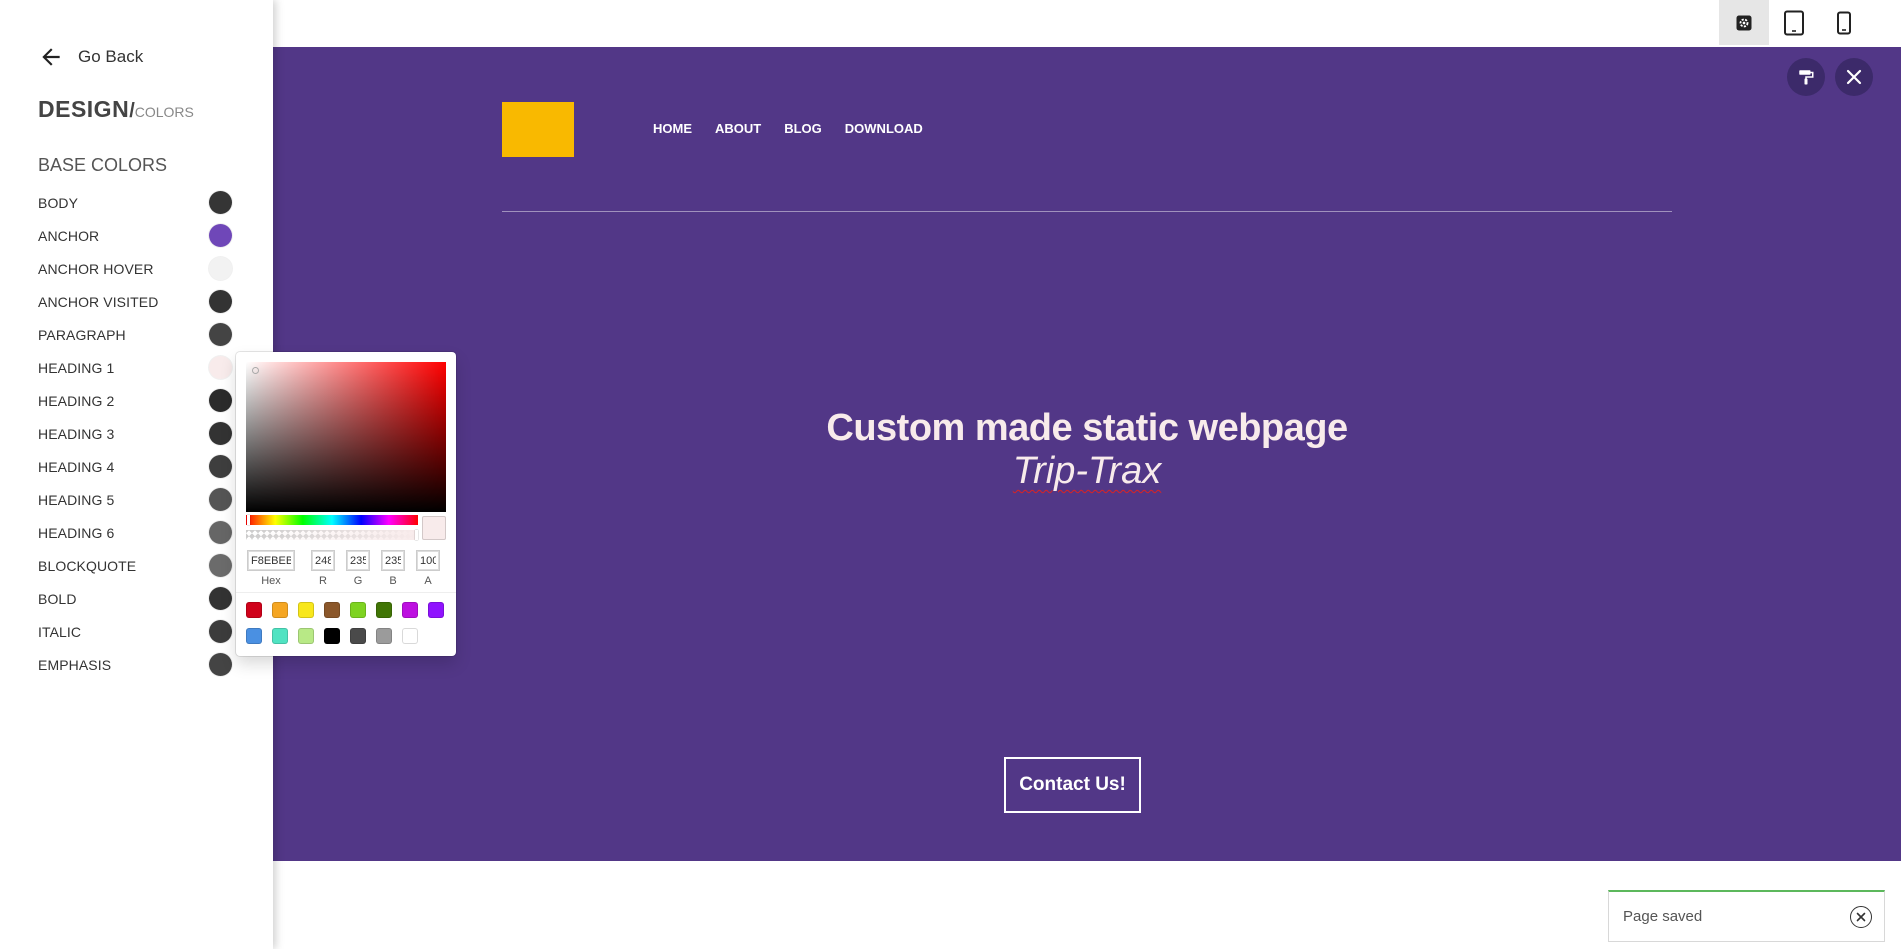  Describe the element at coordinates (136, 664) in the screenshot. I see `color-row-emphasis: EMPHASIS` at that location.